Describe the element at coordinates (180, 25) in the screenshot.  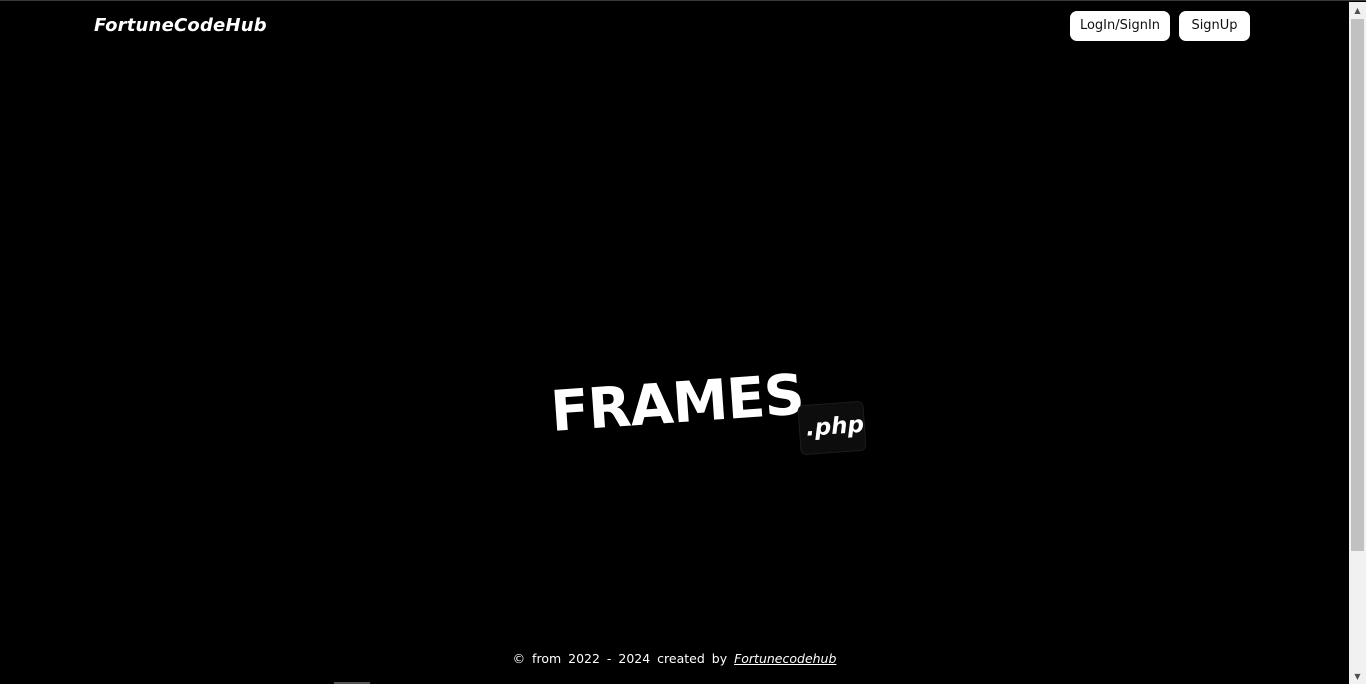
I see `brand-logo-text: FortuneCodeHub` at that location.